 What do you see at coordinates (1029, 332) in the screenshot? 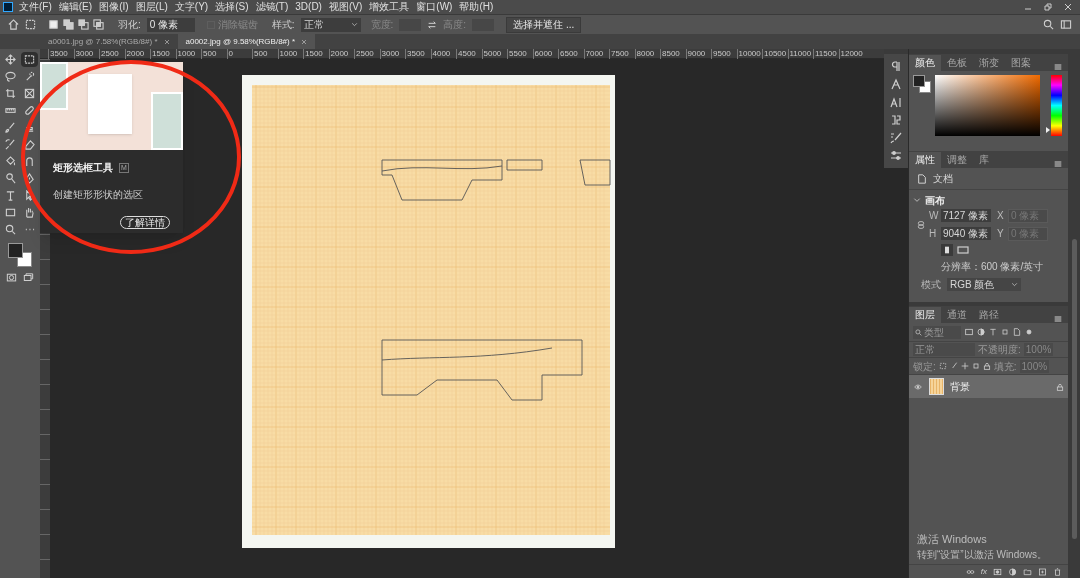
I see `filter-toggle-icon` at bounding box center [1029, 332].